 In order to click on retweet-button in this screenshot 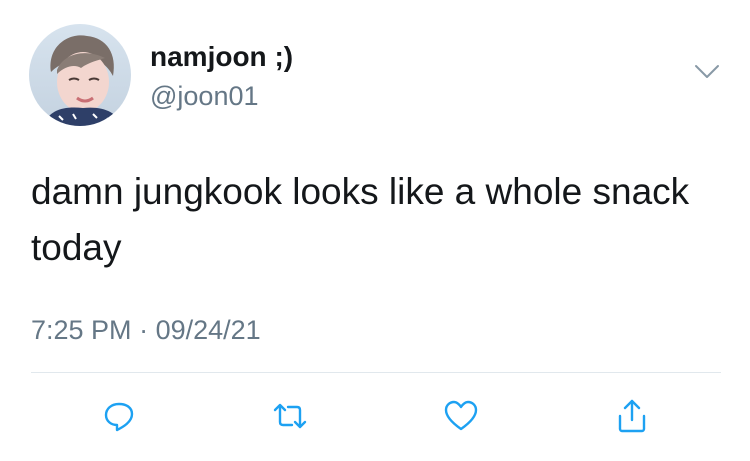, I will do `click(290, 416)`.